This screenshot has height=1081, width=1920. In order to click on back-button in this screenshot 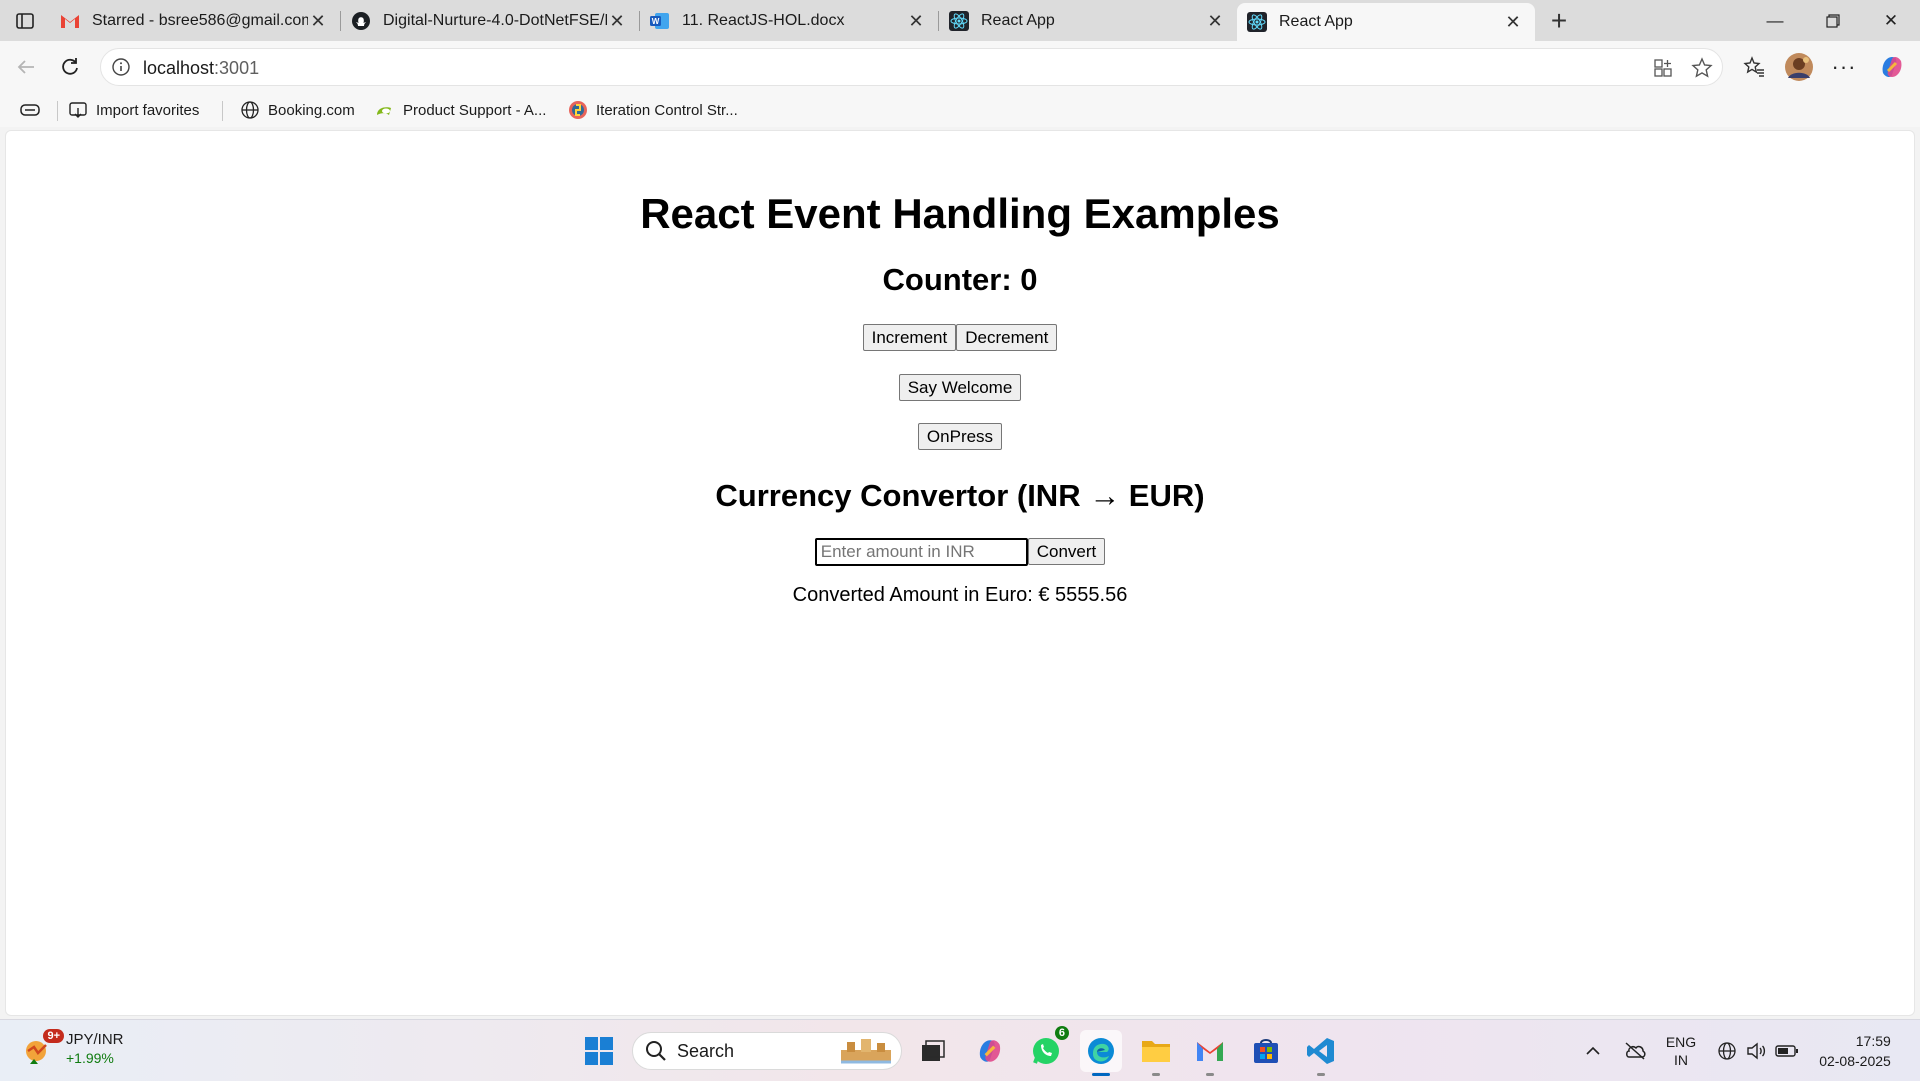, I will do `click(26, 67)`.